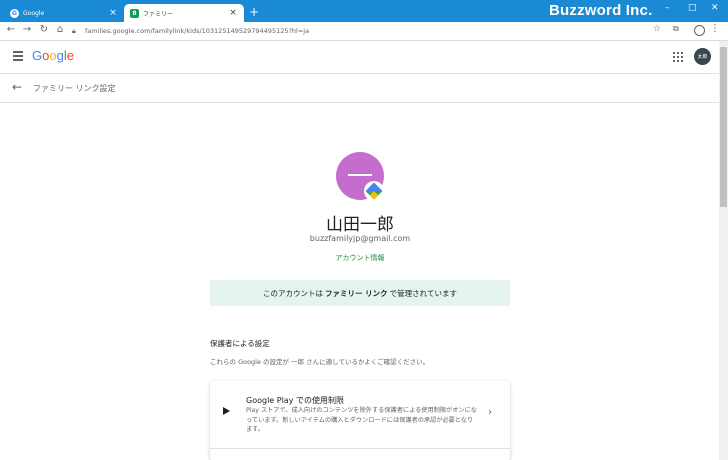 This screenshot has height=460, width=728. What do you see at coordinates (320, 362) in the screenshot?
I see `section-description: これらの Google の設定が 一郎 さんに適しているかよくご確認ください。` at bounding box center [320, 362].